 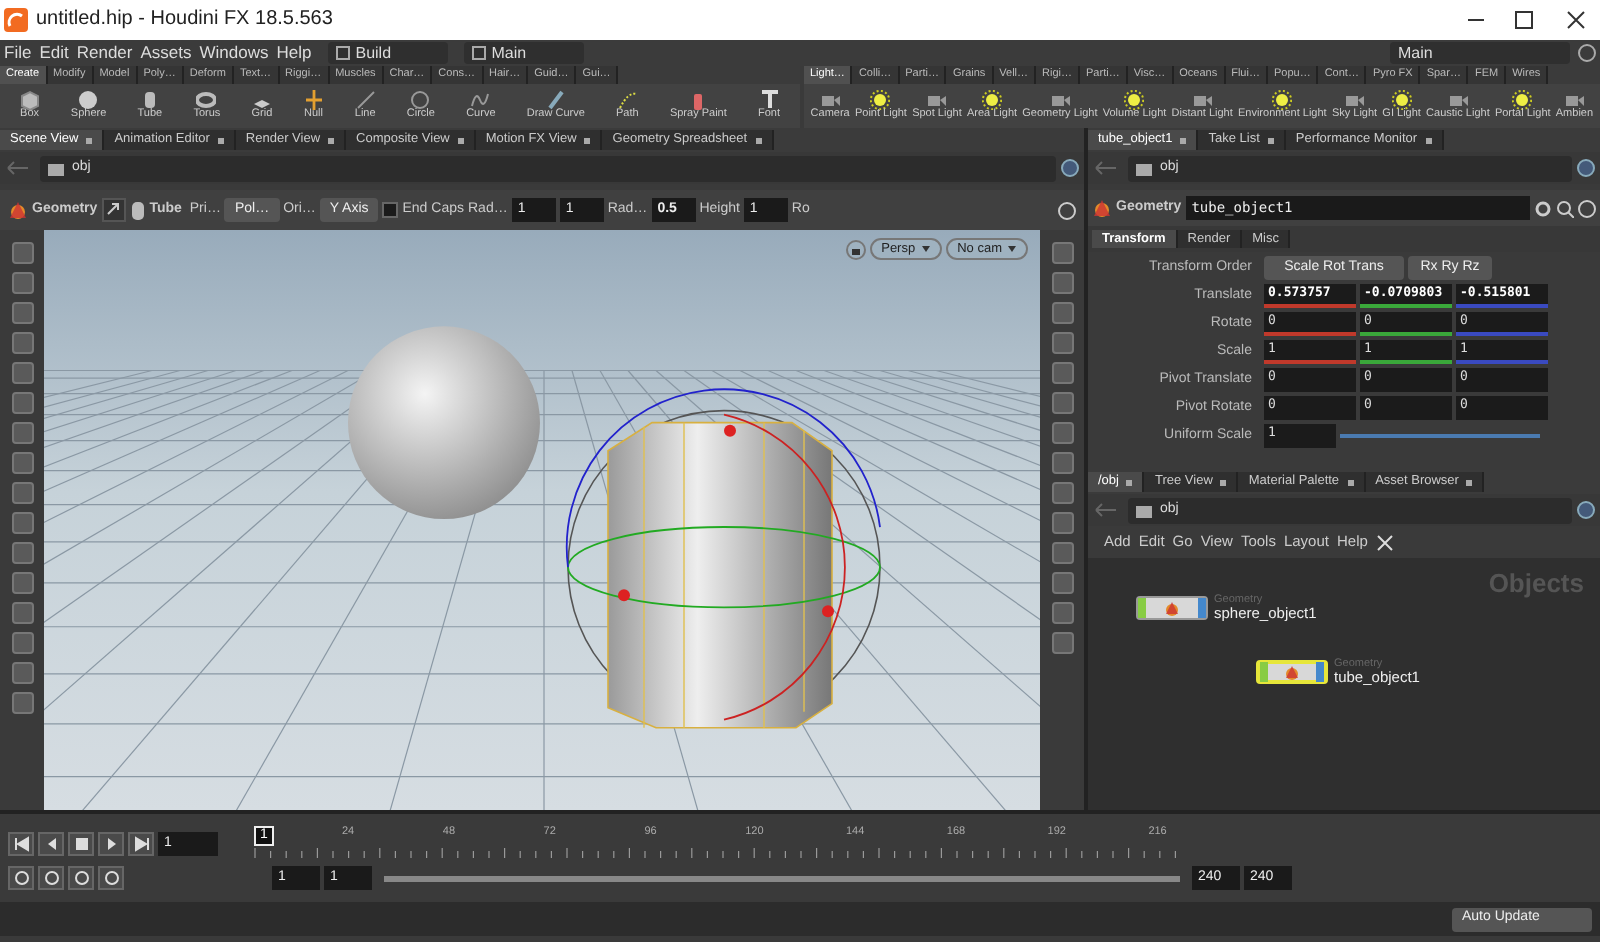 I want to click on realtime-icon, so click(x=111, y=878).